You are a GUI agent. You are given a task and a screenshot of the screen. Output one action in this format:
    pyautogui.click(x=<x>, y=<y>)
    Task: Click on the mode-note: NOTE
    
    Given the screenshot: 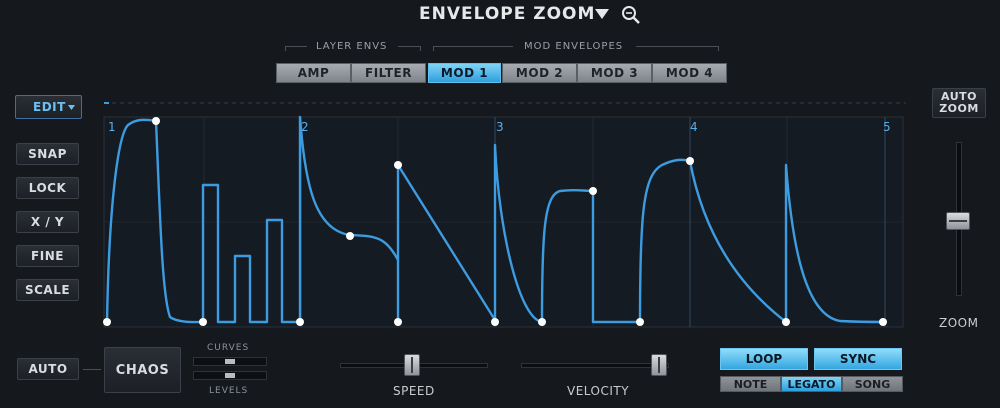 What is the action you would take?
    pyautogui.click(x=750, y=384)
    